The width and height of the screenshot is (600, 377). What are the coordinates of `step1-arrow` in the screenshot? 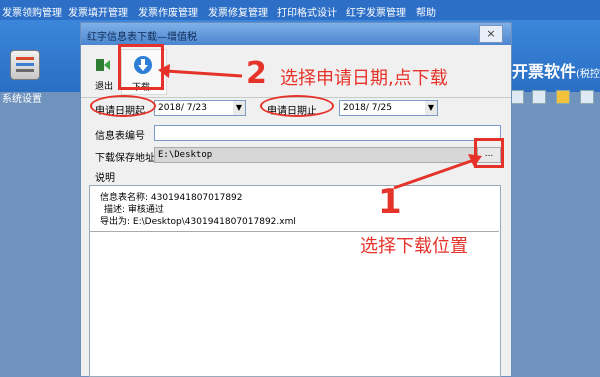 It's located at (434, 174).